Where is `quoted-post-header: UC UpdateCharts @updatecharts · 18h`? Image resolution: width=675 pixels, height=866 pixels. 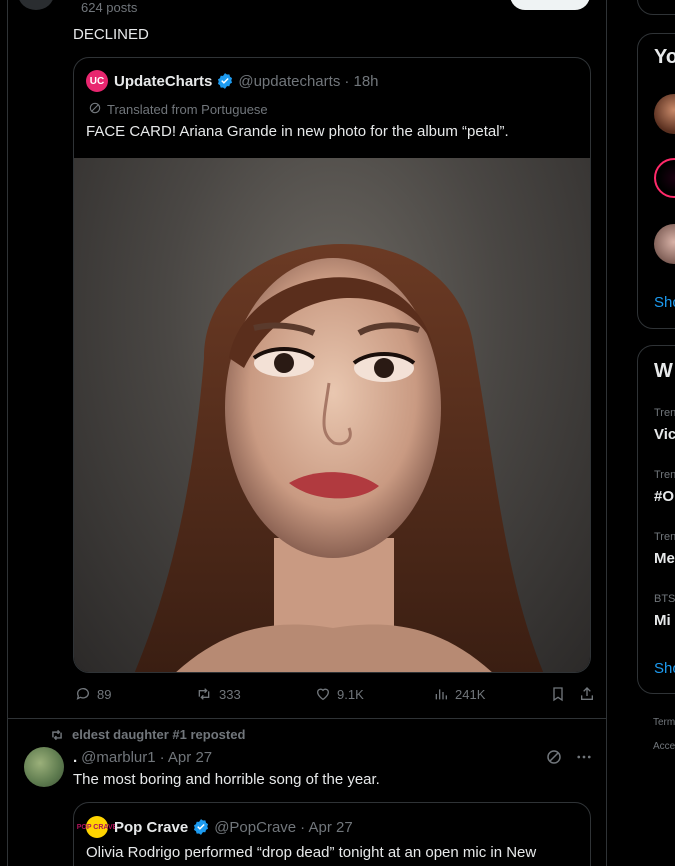 quoted-post-header: UC UpdateCharts @updatecharts · 18h is located at coordinates (232, 81).